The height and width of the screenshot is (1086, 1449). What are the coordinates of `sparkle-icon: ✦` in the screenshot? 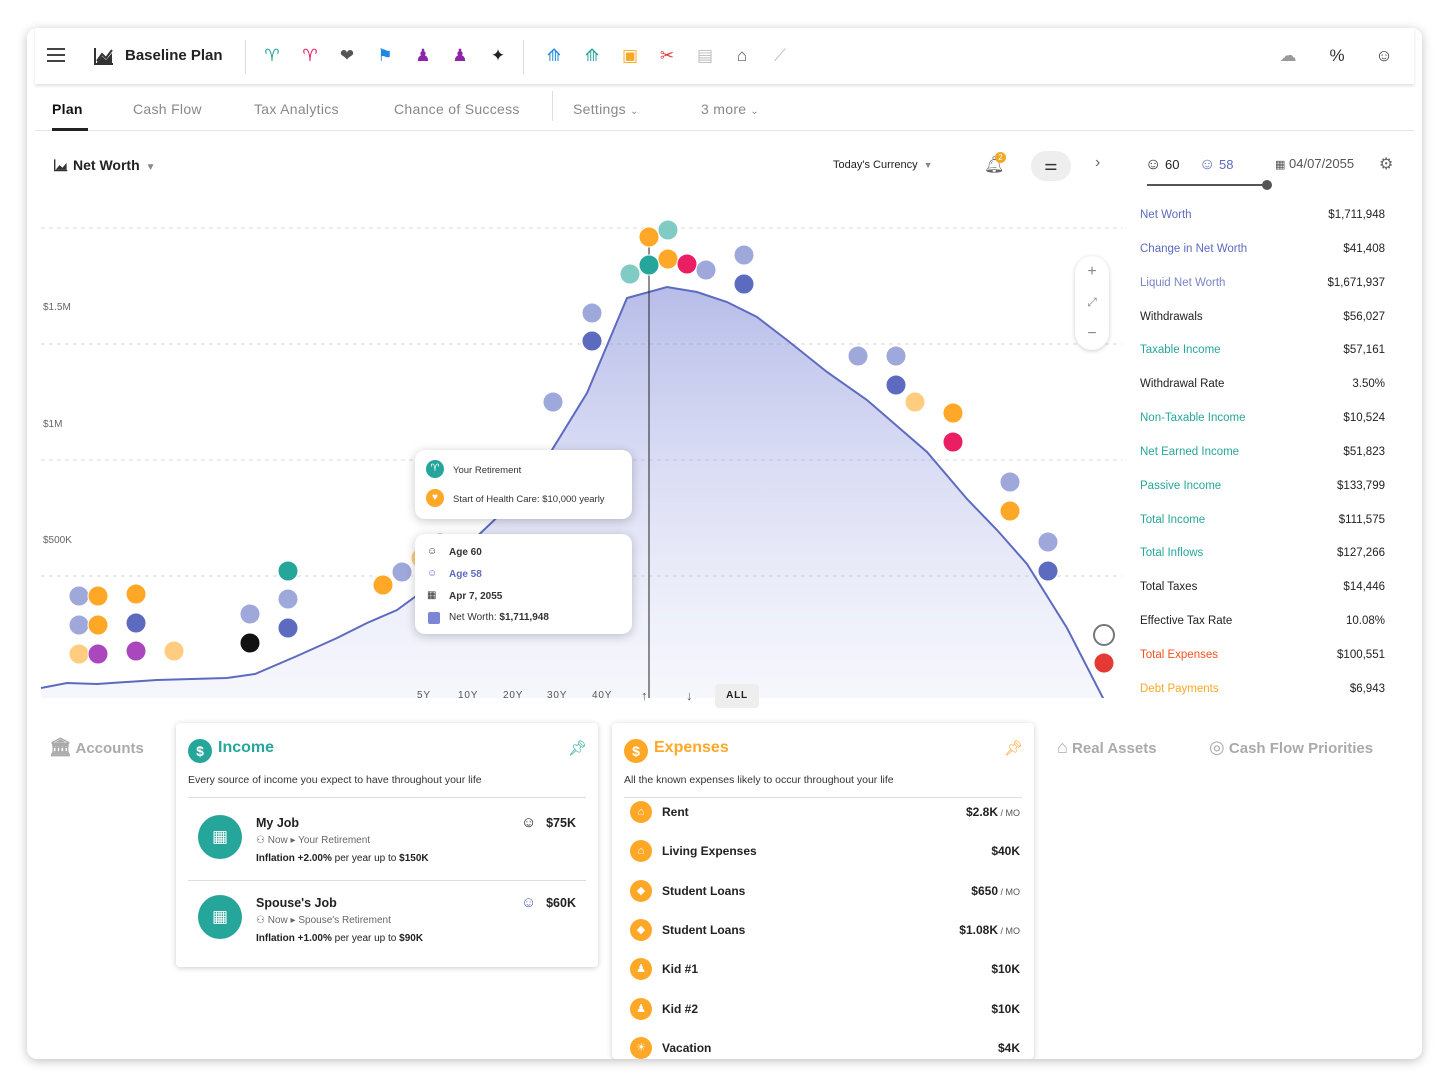 It's located at (498, 56).